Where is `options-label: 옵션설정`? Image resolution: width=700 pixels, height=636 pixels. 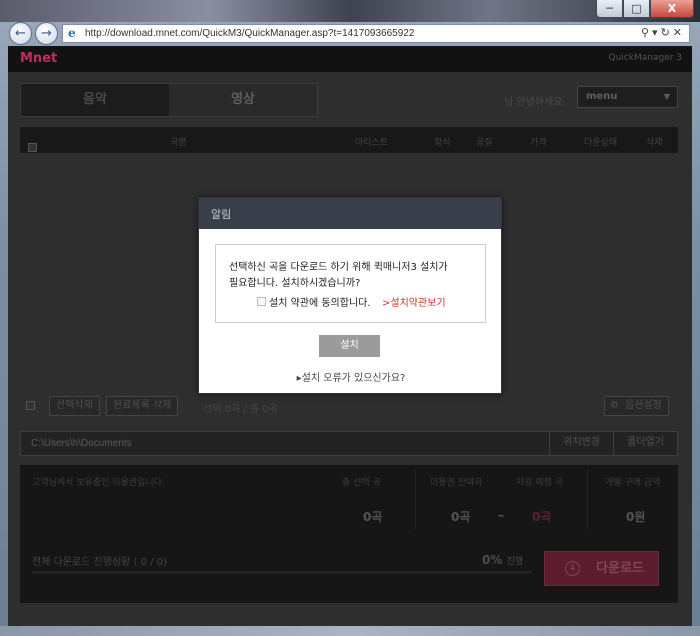 options-label: 옵션설정 is located at coordinates (643, 405).